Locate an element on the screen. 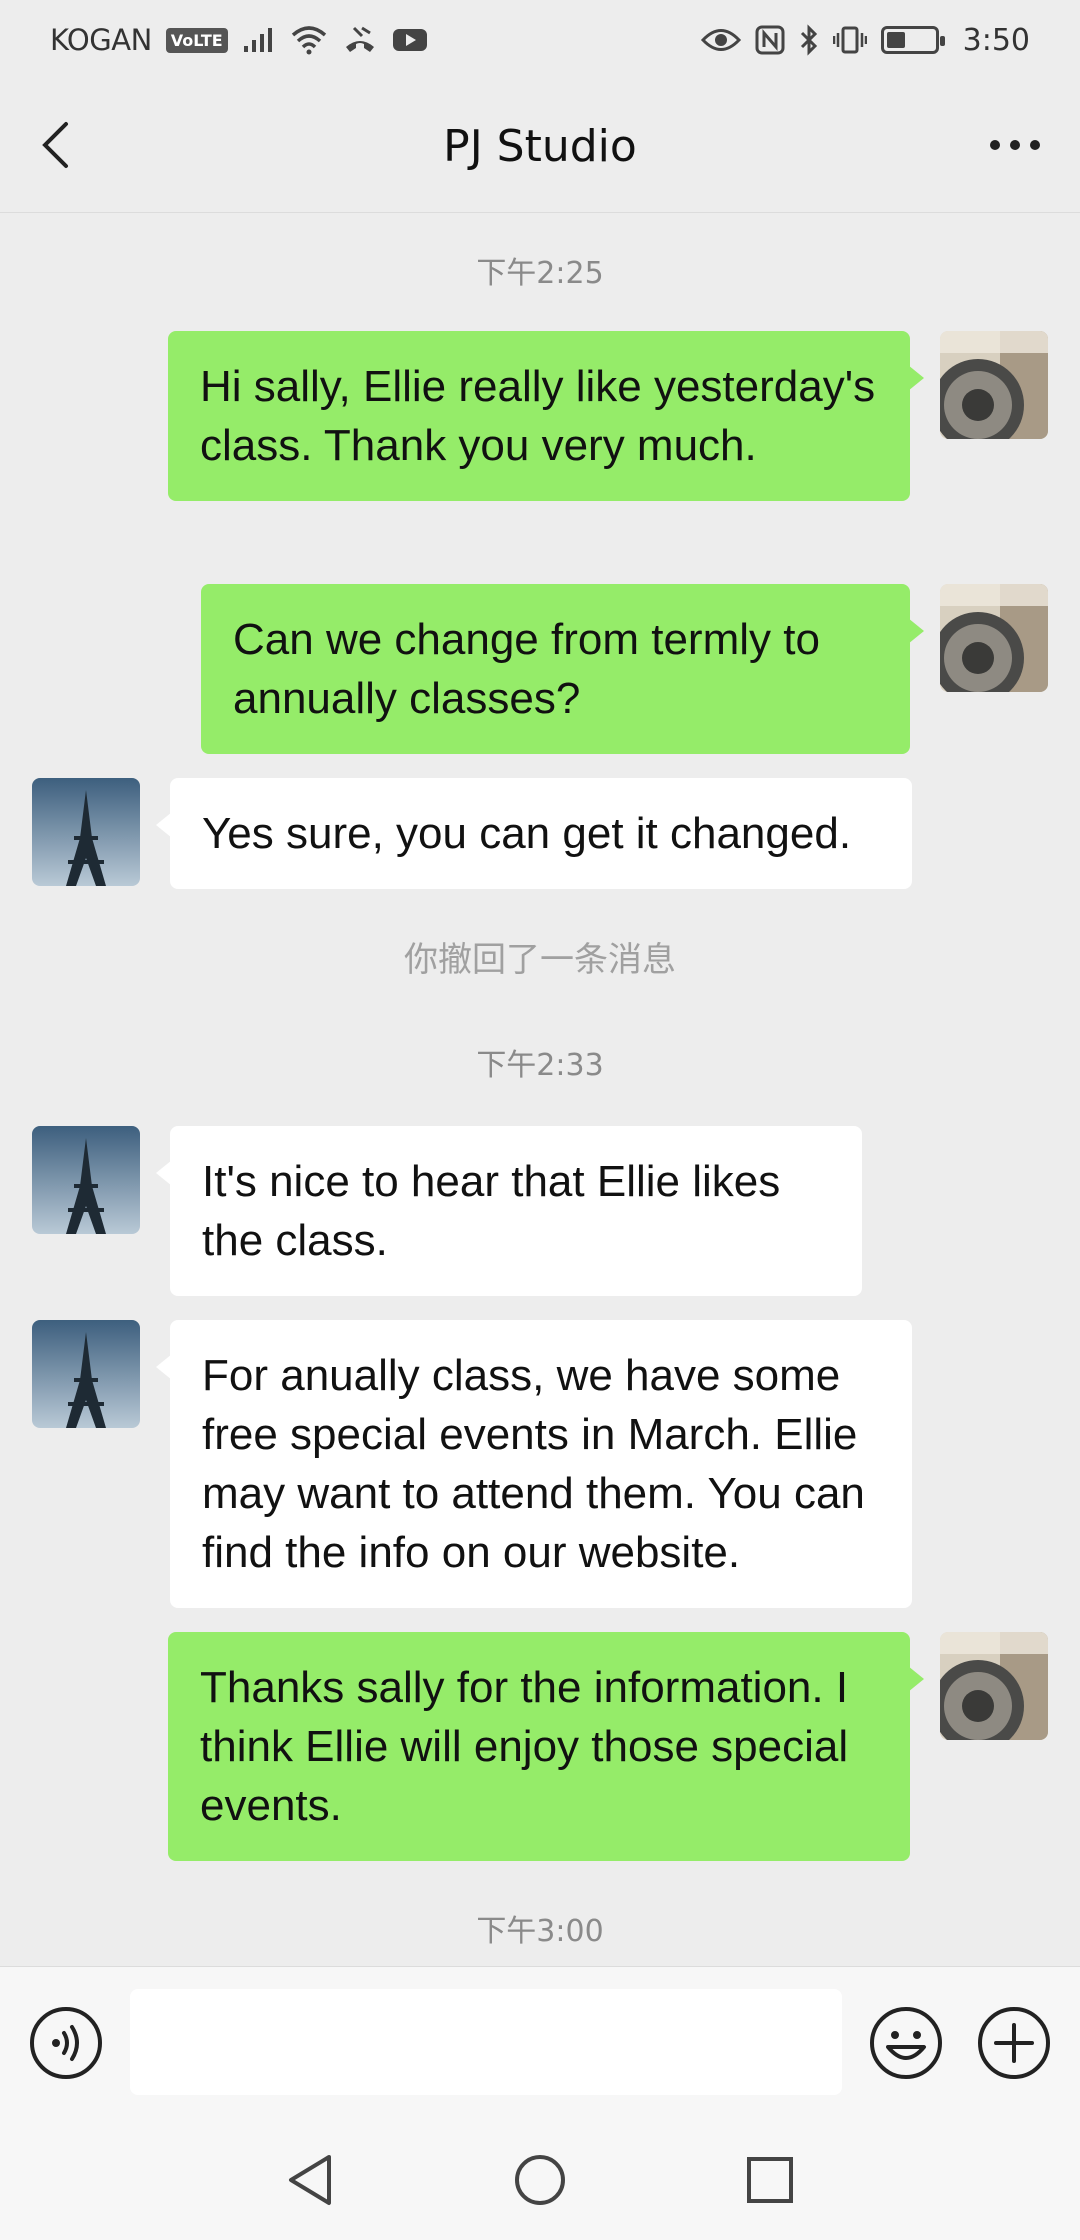 The width and height of the screenshot is (1080, 2240). plus-icon is located at coordinates (1014, 2043).